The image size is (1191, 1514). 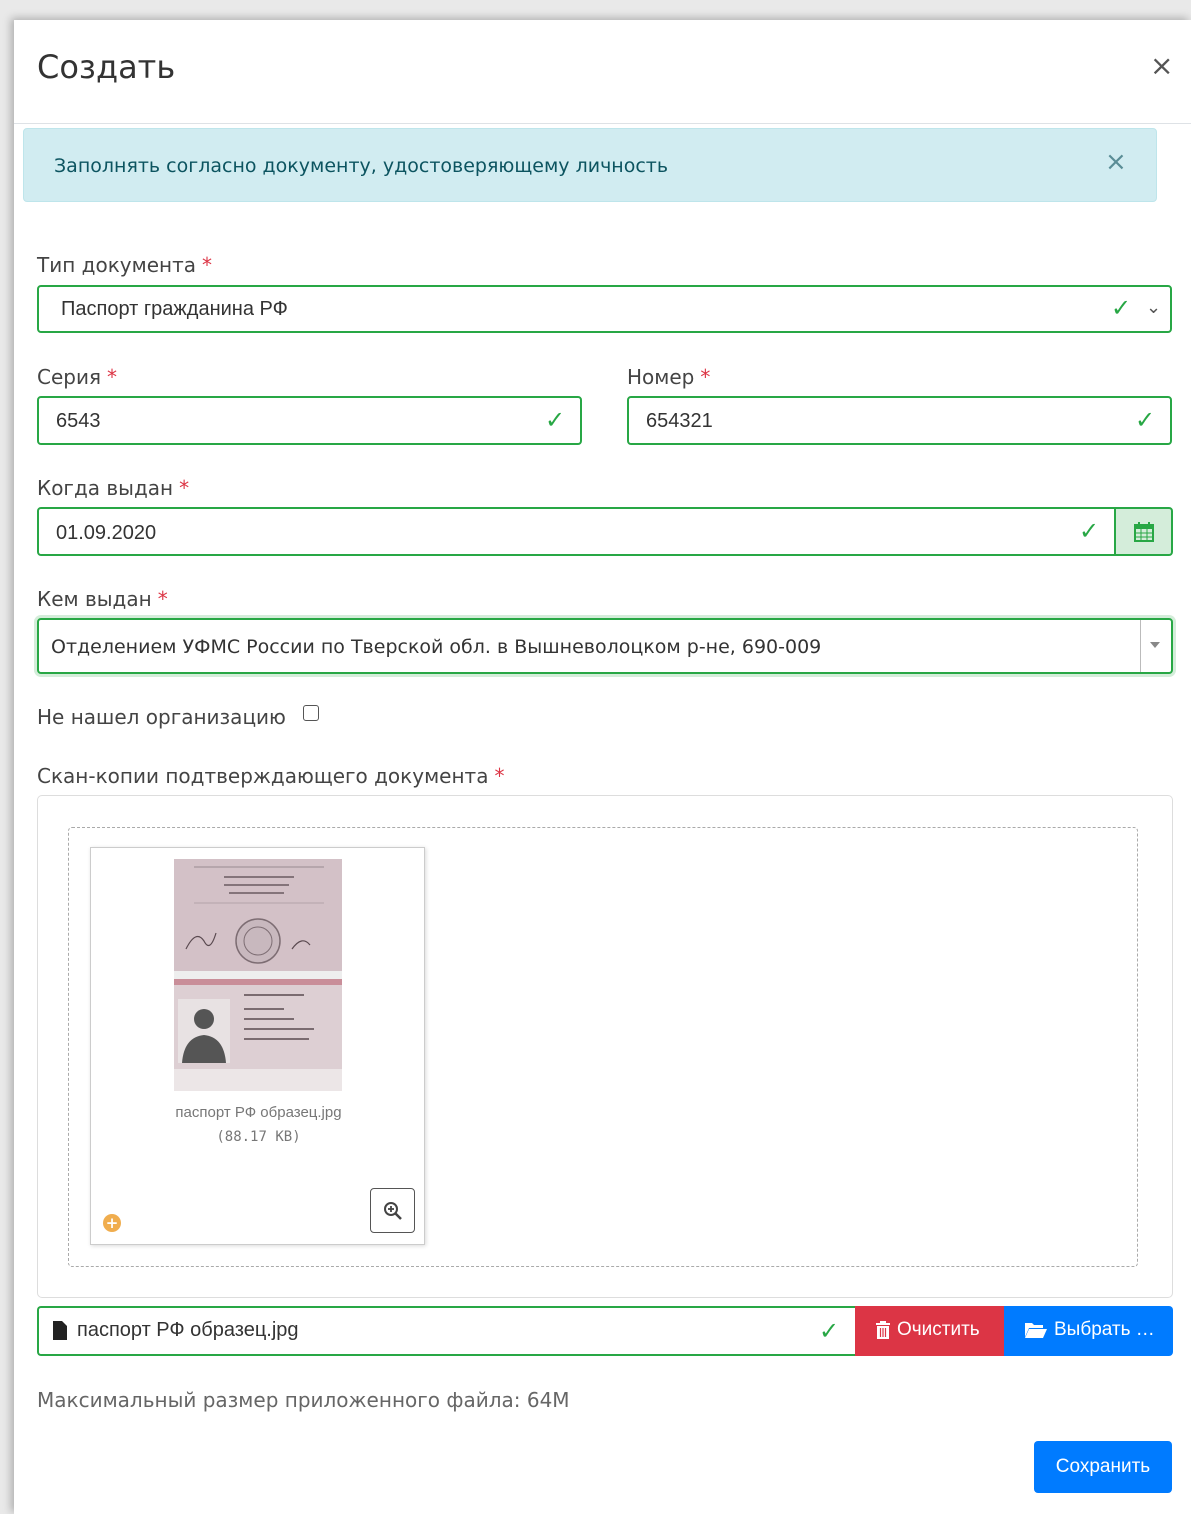 I want to click on folder-open-icon, so click(x=1036, y=1330).